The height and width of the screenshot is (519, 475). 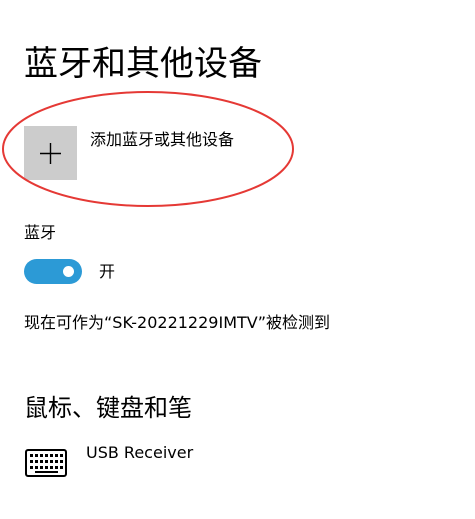 I want to click on add-device-button: 添加蓝牙或其他设备, so click(x=174, y=154).